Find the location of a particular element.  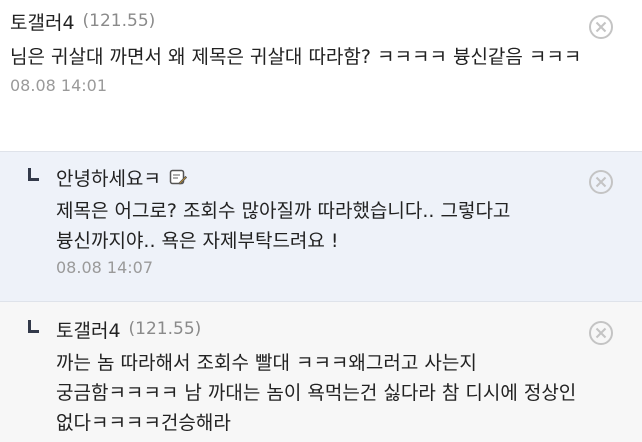

comment-nickname: 안녕하세요ㅋ is located at coordinates (108, 177).